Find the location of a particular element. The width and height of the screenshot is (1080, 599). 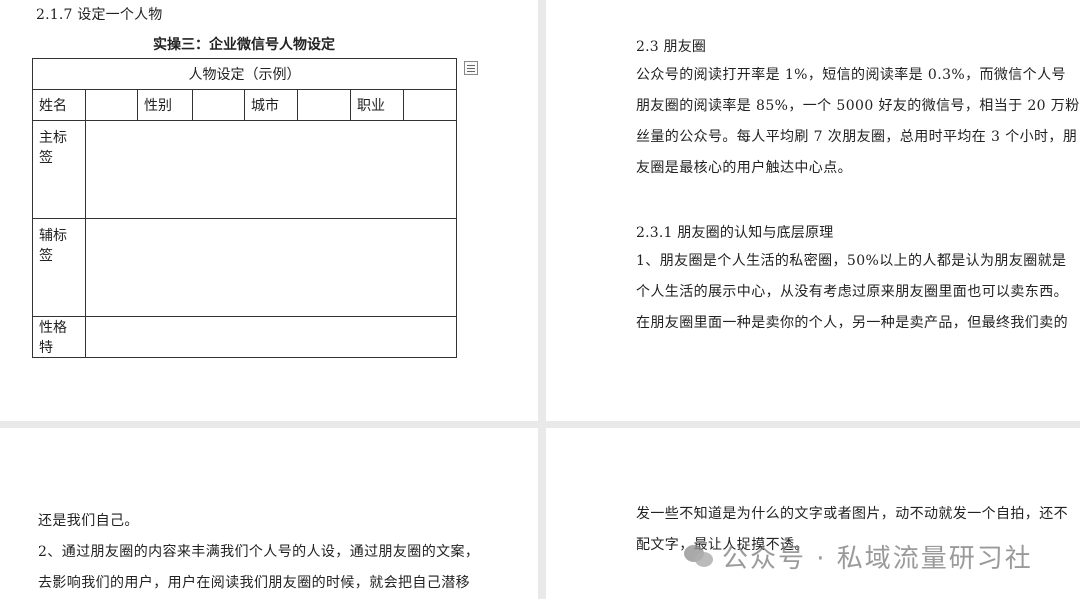

paragraph-line: 2、通过朋友圈的内容来丰满我们个人号的人设，通过朋友圈的文案， is located at coordinates (259, 552).